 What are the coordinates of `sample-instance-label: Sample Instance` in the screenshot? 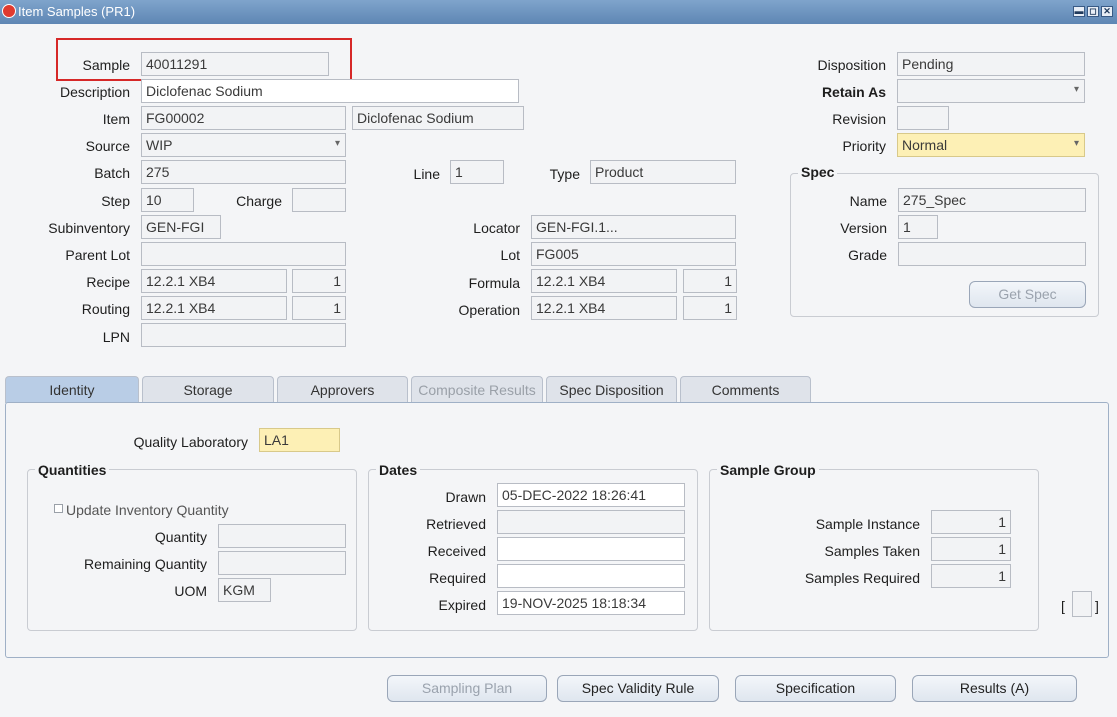 It's located at (867, 524).